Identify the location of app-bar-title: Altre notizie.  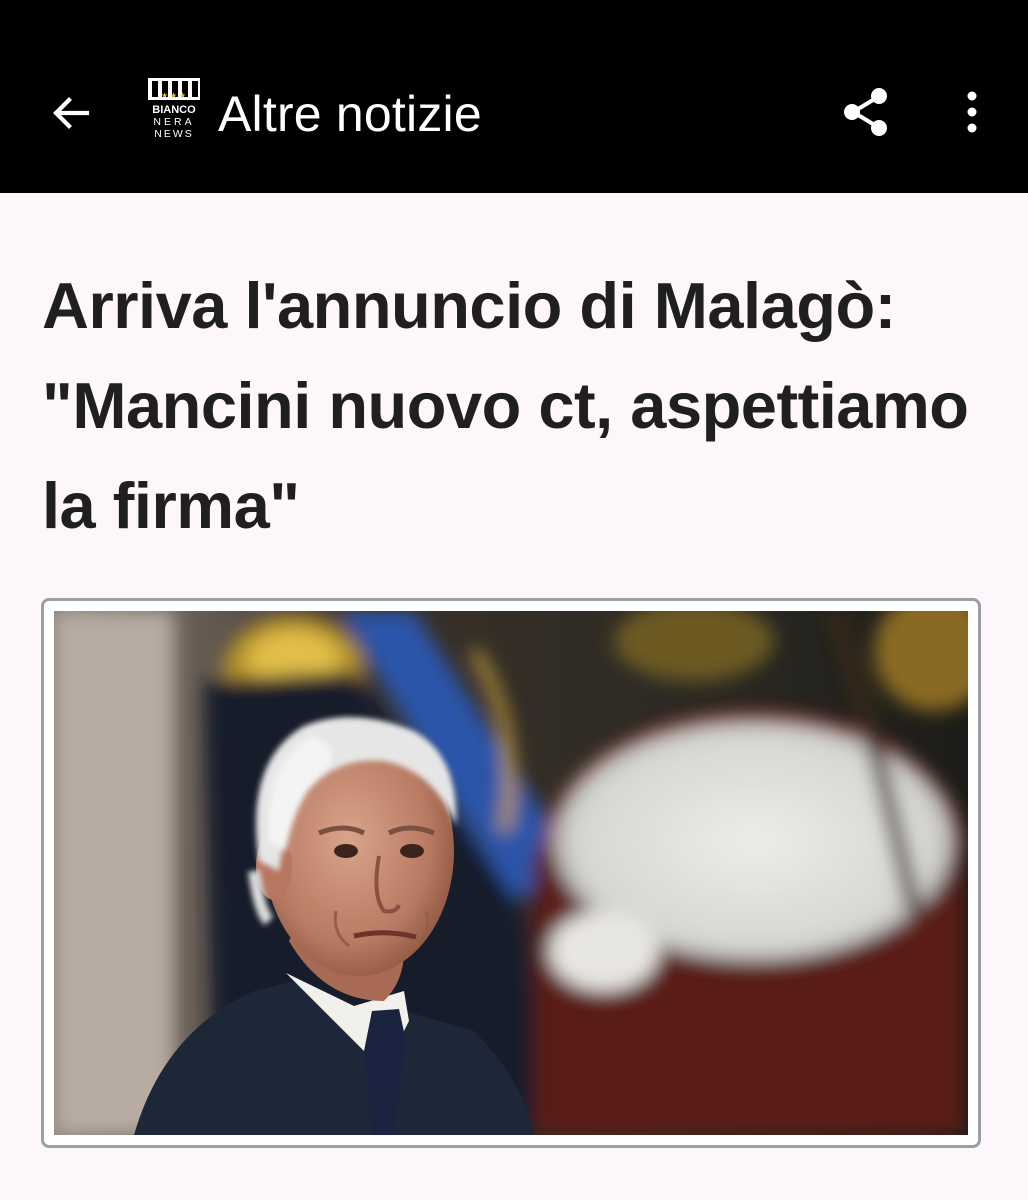
(350, 114).